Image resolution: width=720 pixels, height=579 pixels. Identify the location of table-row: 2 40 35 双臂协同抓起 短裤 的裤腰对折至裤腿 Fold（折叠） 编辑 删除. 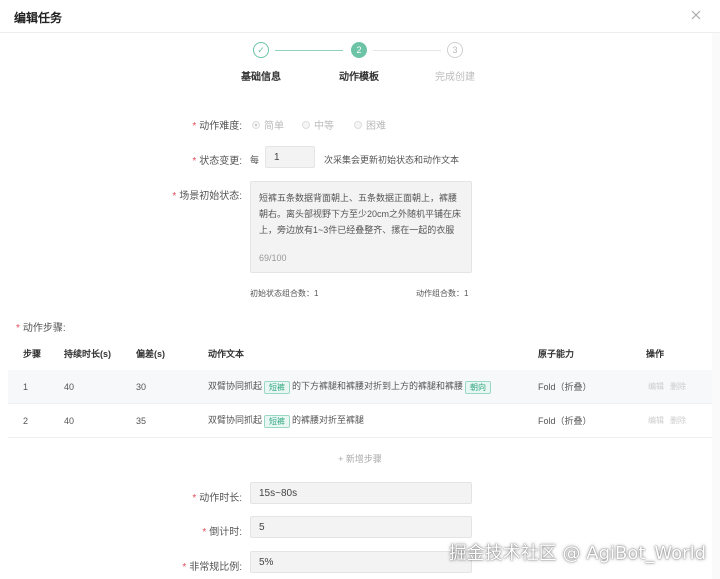
(360, 421).